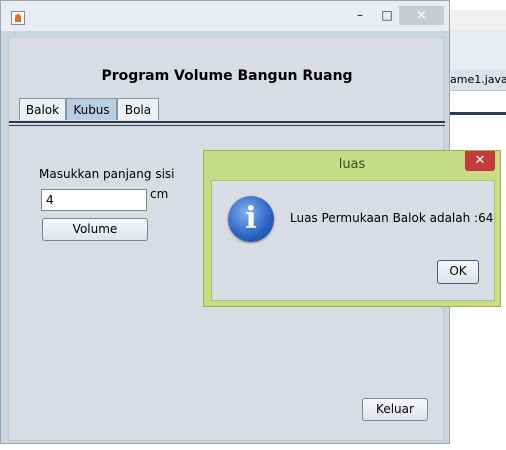 This screenshot has height=450, width=506. I want to click on keluar-button: Keluar, so click(395, 409).